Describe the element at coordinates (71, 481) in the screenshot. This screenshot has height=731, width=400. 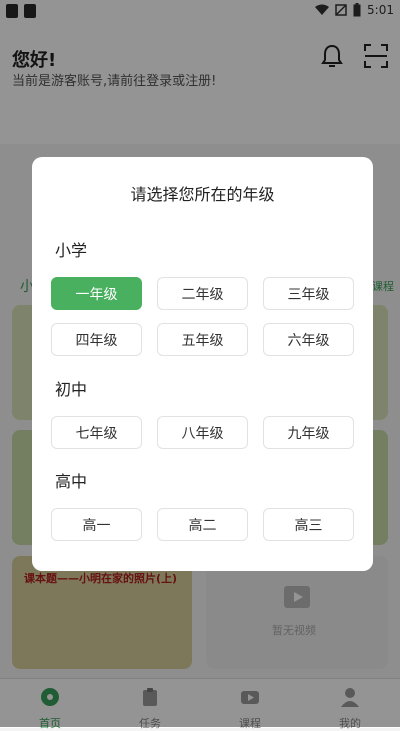
I see `section-senior-high: 高中` at that location.